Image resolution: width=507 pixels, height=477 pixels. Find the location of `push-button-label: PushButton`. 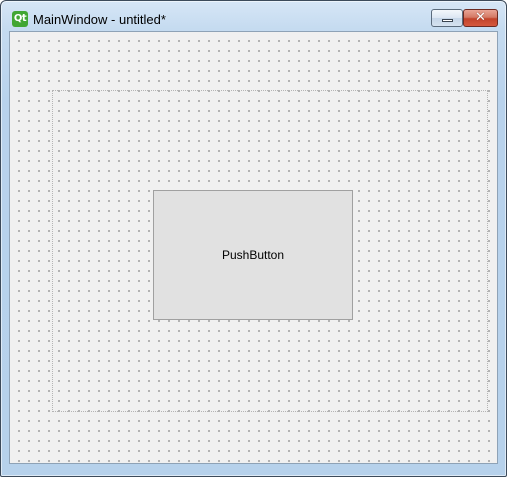

push-button-label: PushButton is located at coordinates (253, 255).